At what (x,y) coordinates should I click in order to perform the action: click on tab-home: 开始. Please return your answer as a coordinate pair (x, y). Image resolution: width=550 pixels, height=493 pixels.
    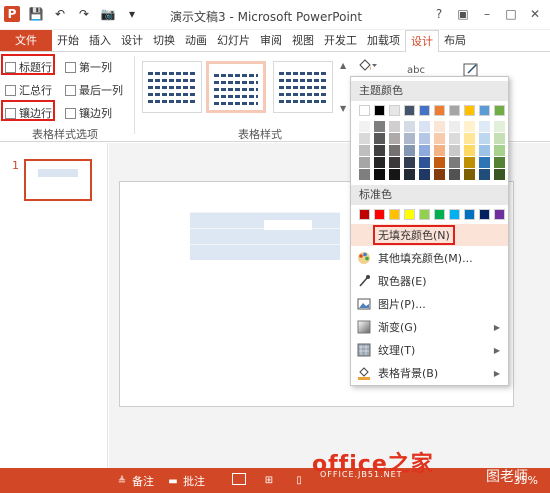
    Looking at the image, I should click on (68, 40).